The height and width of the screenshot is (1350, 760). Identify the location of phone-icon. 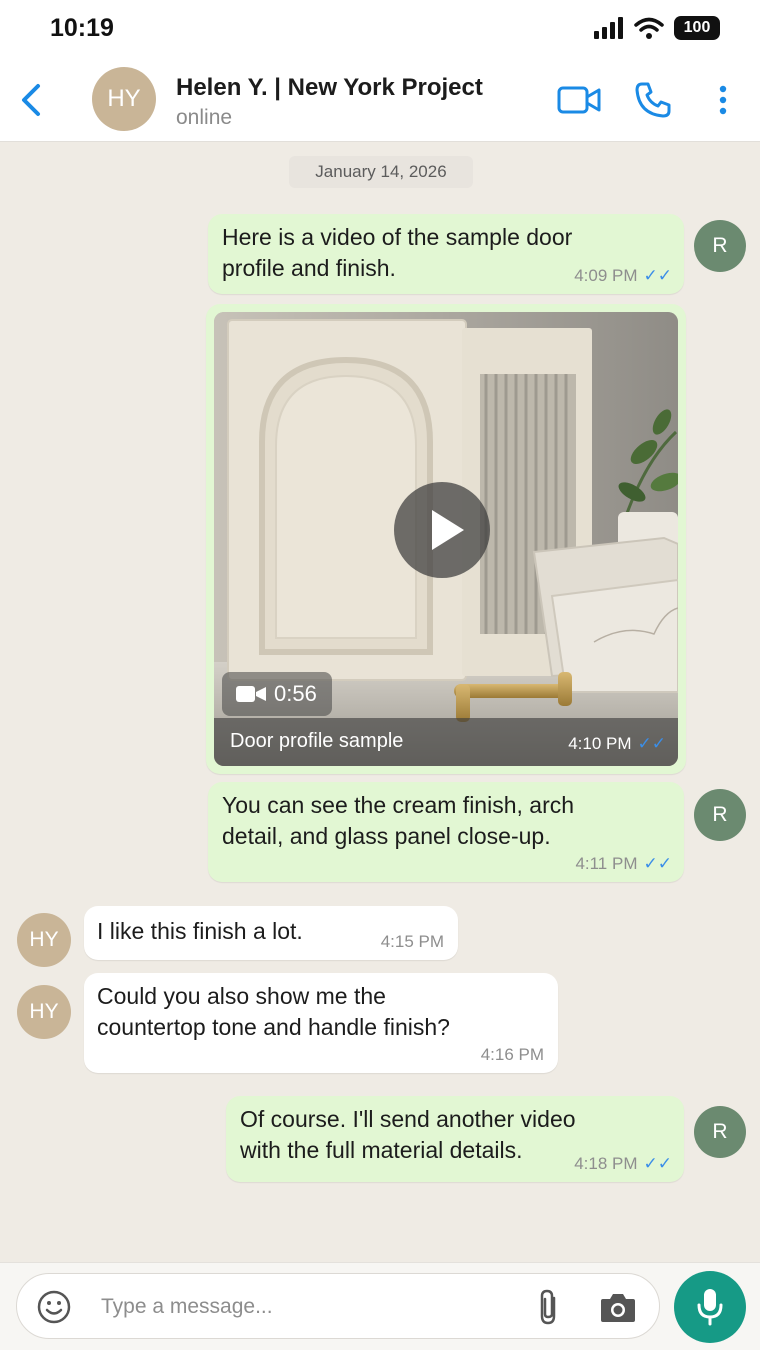
(653, 100).